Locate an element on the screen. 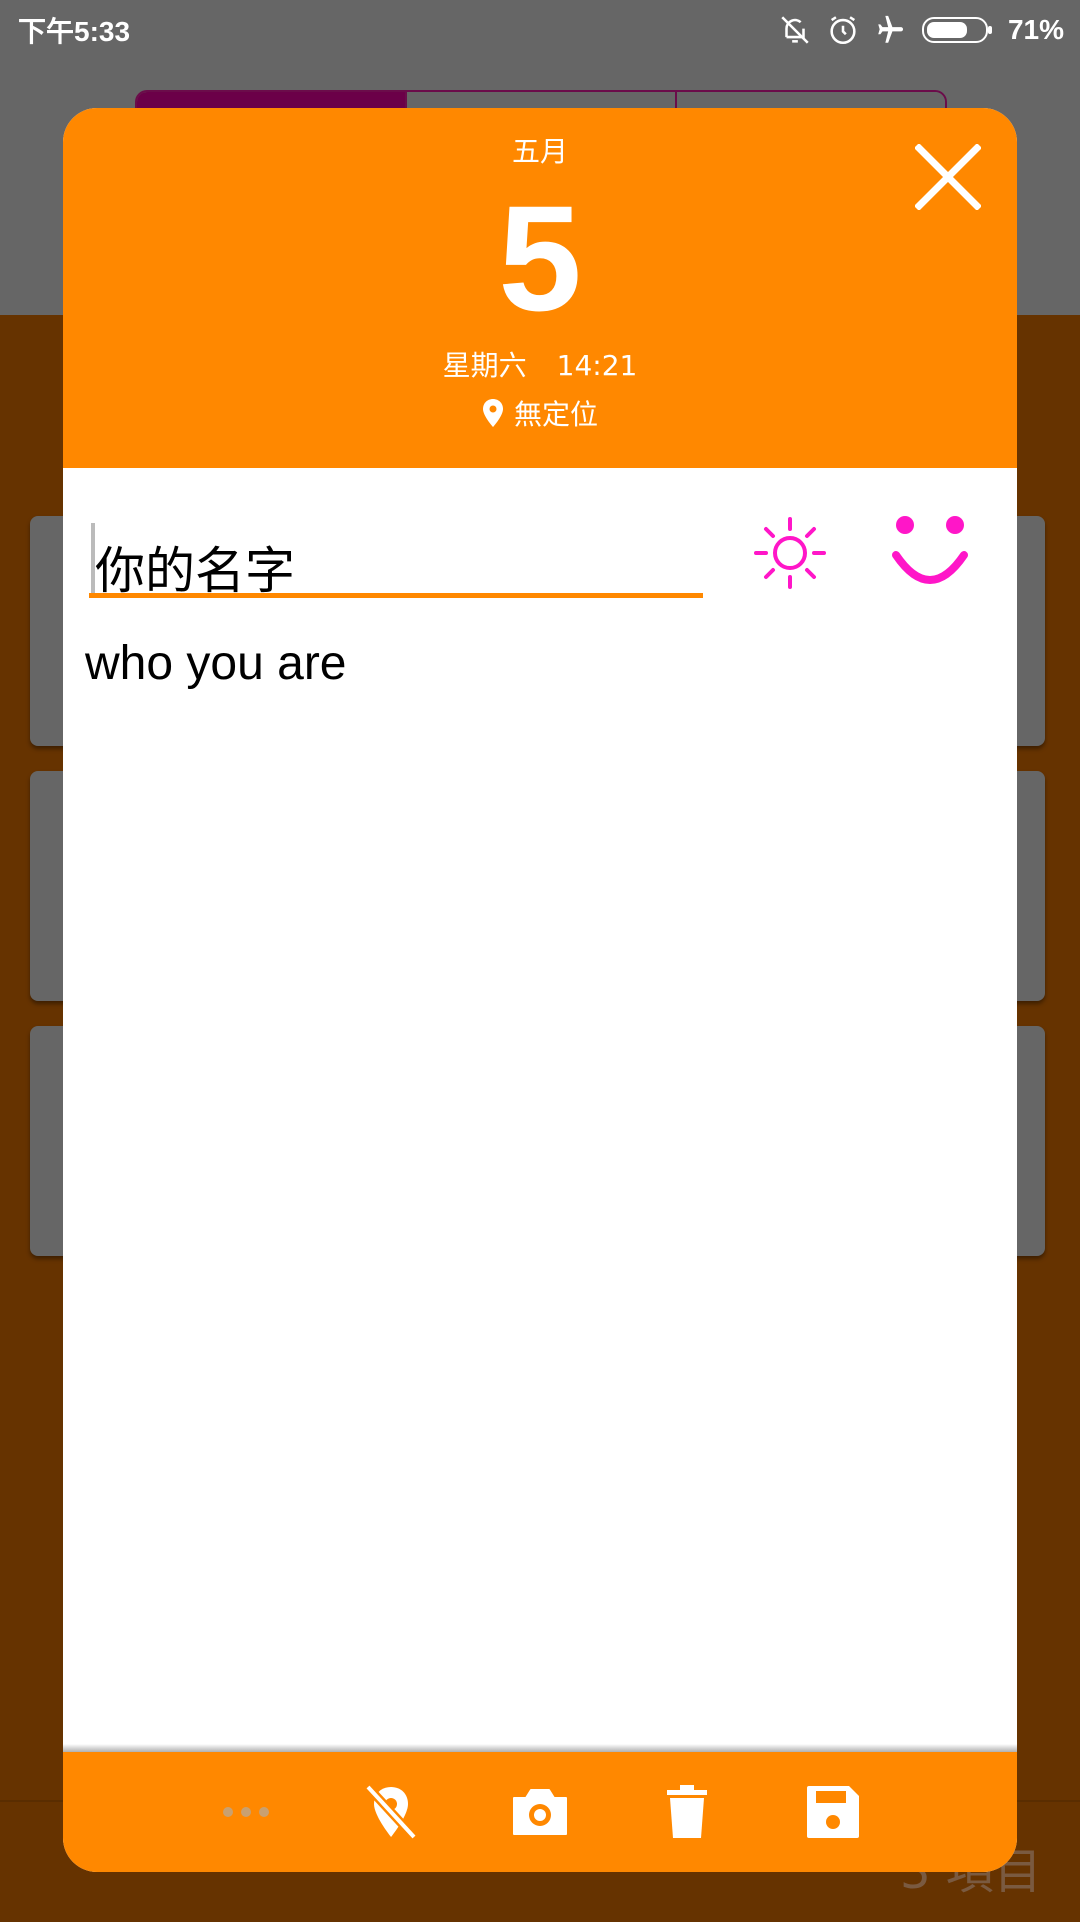 The height and width of the screenshot is (1922, 1080). mood-button is located at coordinates (930, 551).